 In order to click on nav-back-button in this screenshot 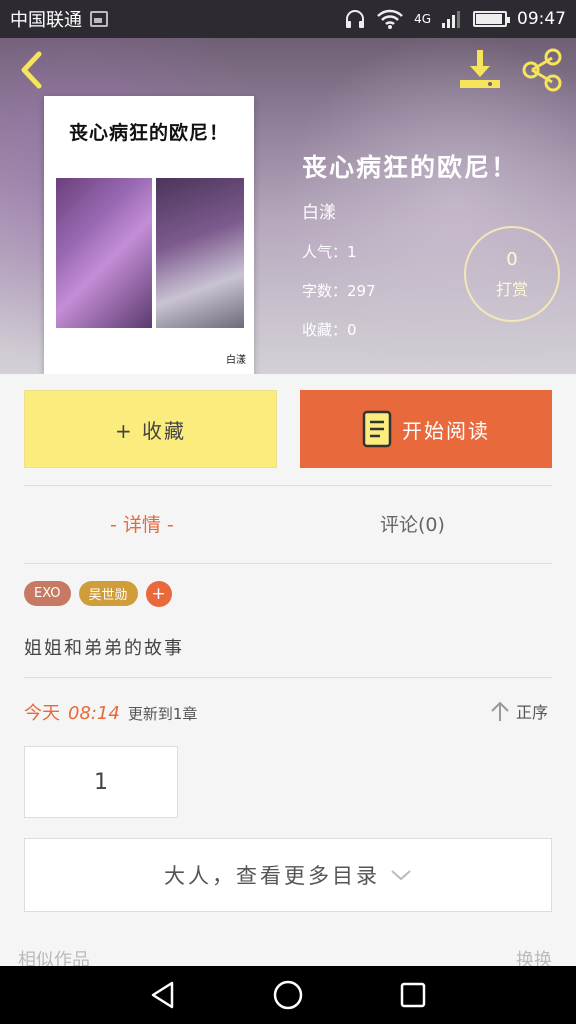, I will do `click(163, 995)`.